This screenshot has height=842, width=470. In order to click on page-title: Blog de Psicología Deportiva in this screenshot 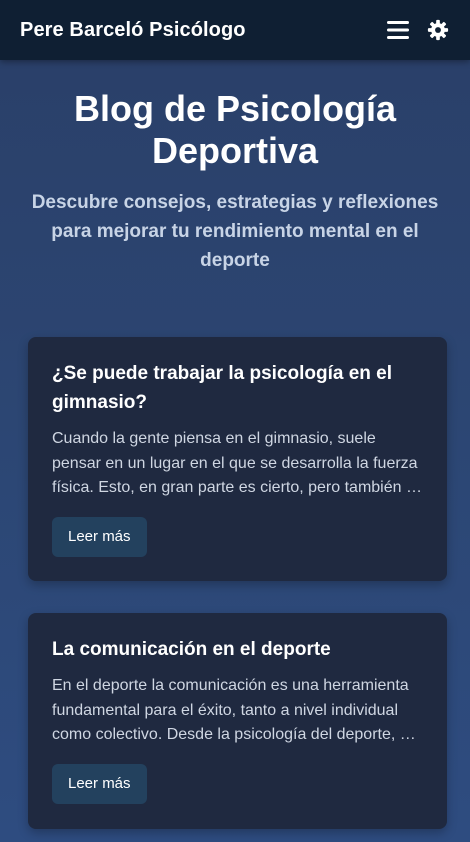, I will do `click(235, 129)`.